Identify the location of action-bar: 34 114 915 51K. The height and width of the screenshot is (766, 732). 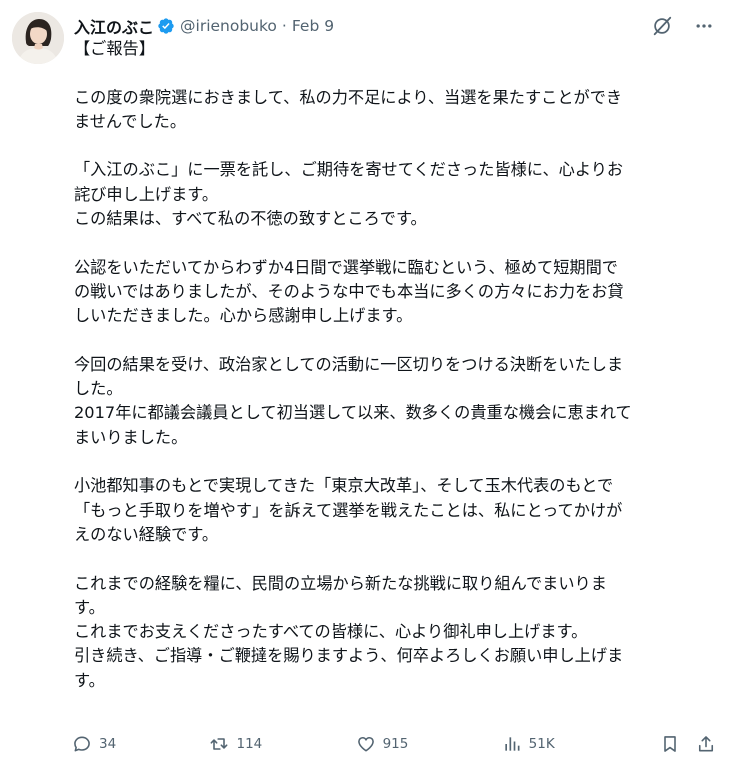
(396, 744).